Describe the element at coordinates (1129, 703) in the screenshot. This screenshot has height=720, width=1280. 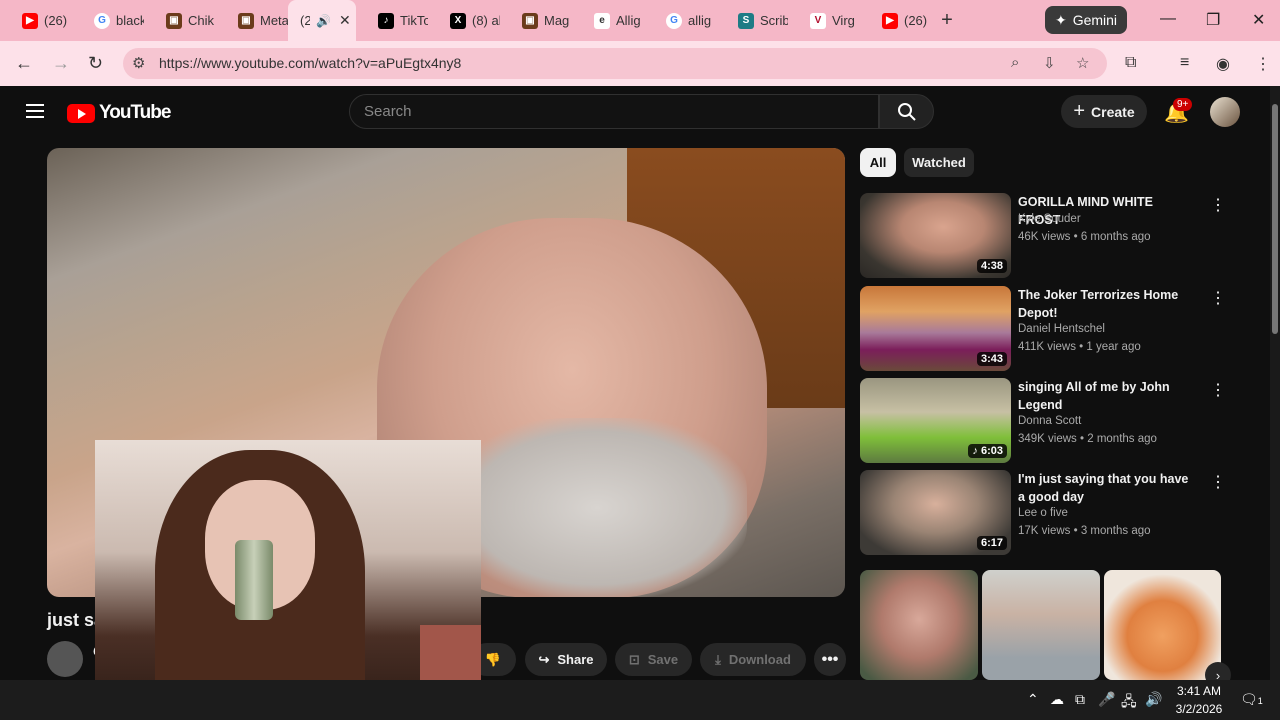
I see `network-icon: 🖧` at that location.